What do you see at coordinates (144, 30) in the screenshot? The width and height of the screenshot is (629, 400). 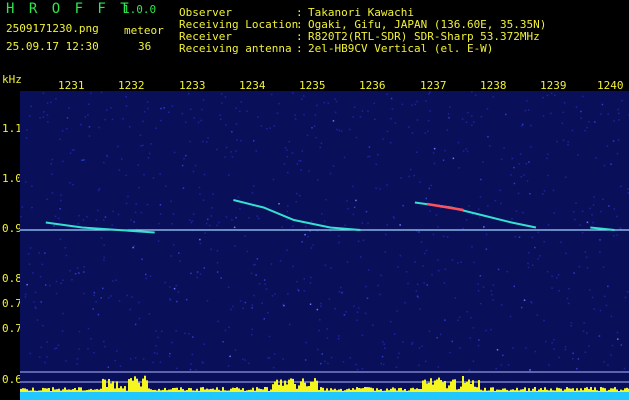 I see `meteor-label: meteor` at bounding box center [144, 30].